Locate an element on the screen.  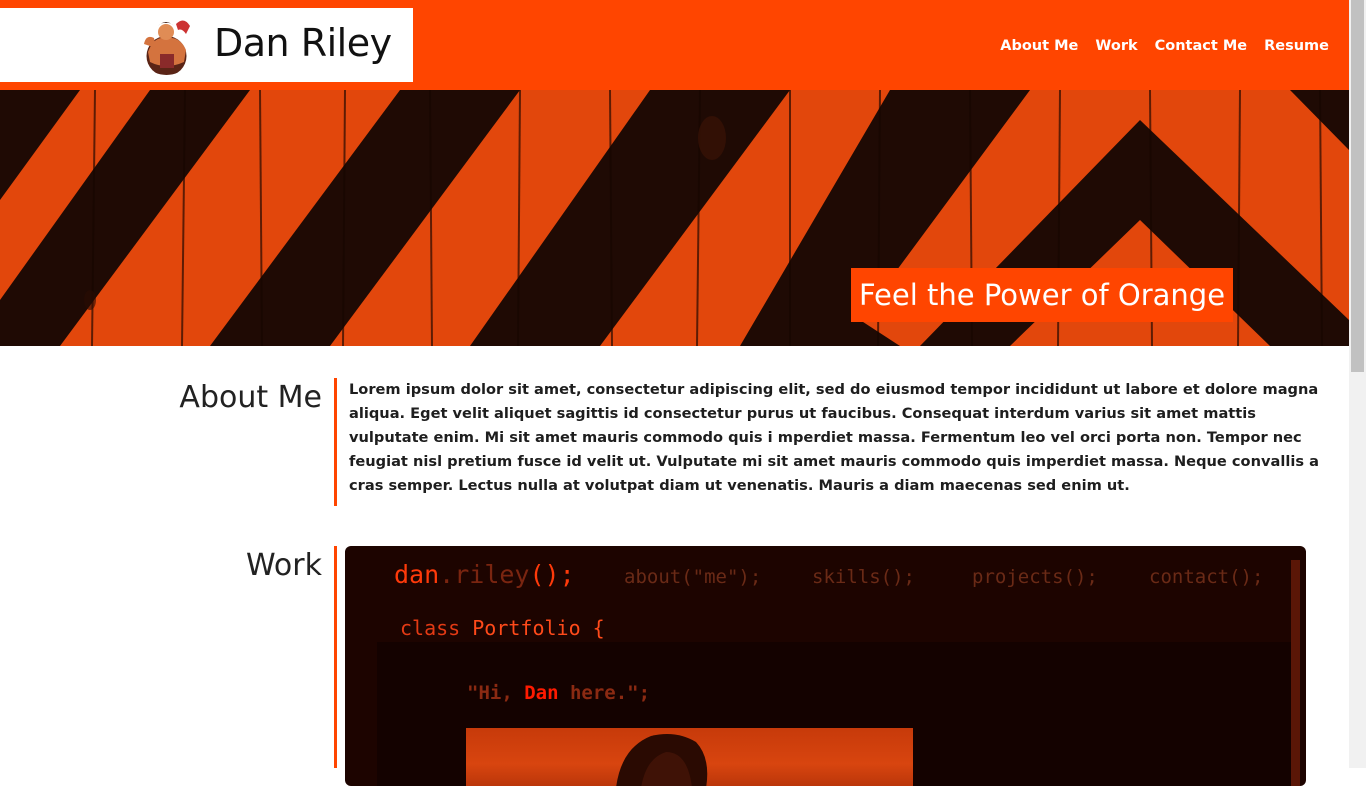
code-class-line: class Portfolio { is located at coordinates (502, 628).